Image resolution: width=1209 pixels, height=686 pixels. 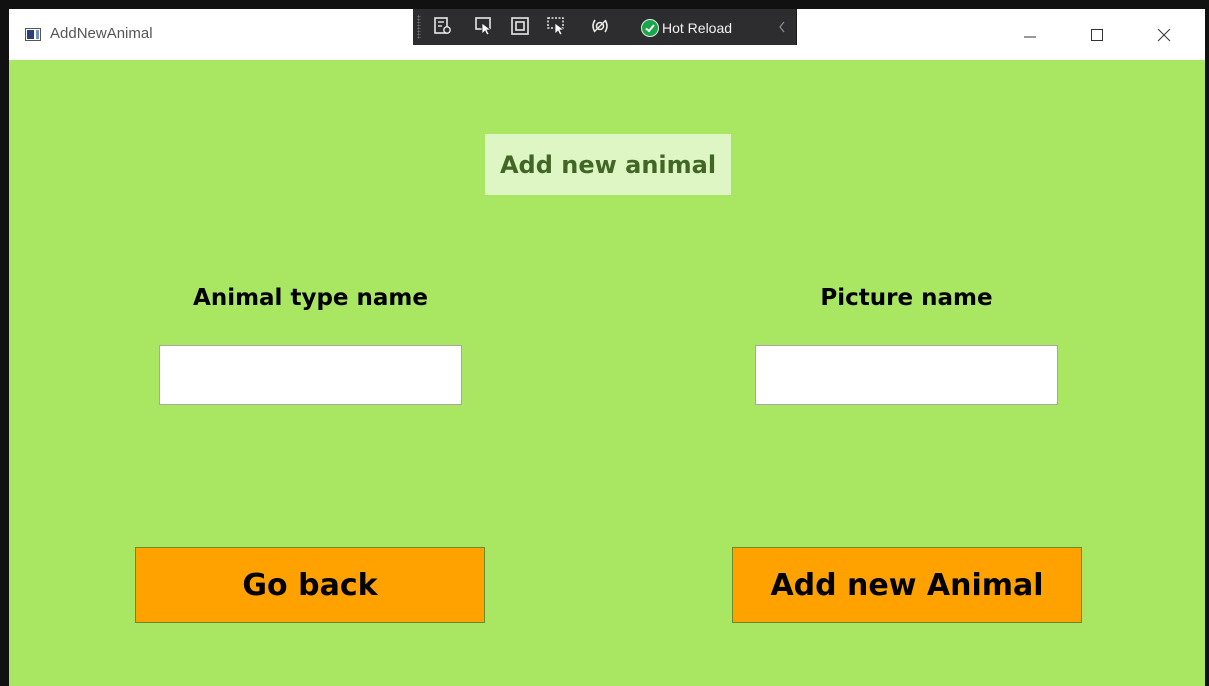 What do you see at coordinates (484, 26) in the screenshot?
I see `select-element-icon` at bounding box center [484, 26].